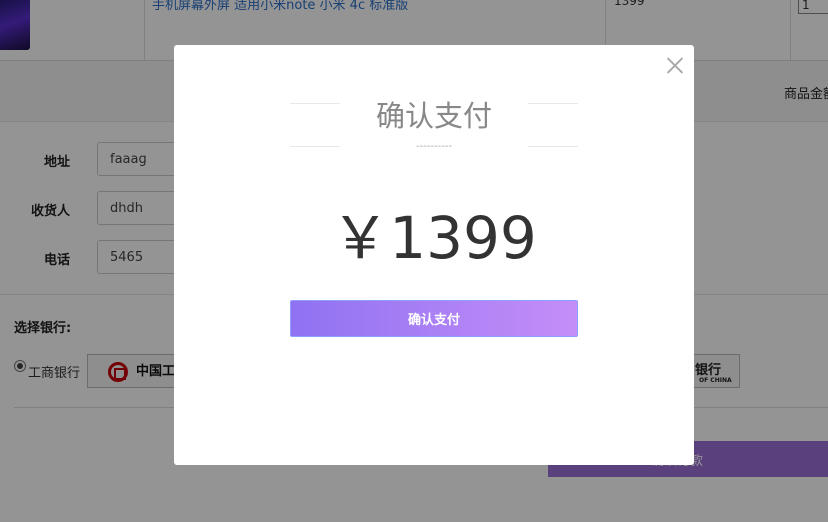  What do you see at coordinates (434, 318) in the screenshot?
I see `confirm-payment-button: 确认支付` at bounding box center [434, 318].